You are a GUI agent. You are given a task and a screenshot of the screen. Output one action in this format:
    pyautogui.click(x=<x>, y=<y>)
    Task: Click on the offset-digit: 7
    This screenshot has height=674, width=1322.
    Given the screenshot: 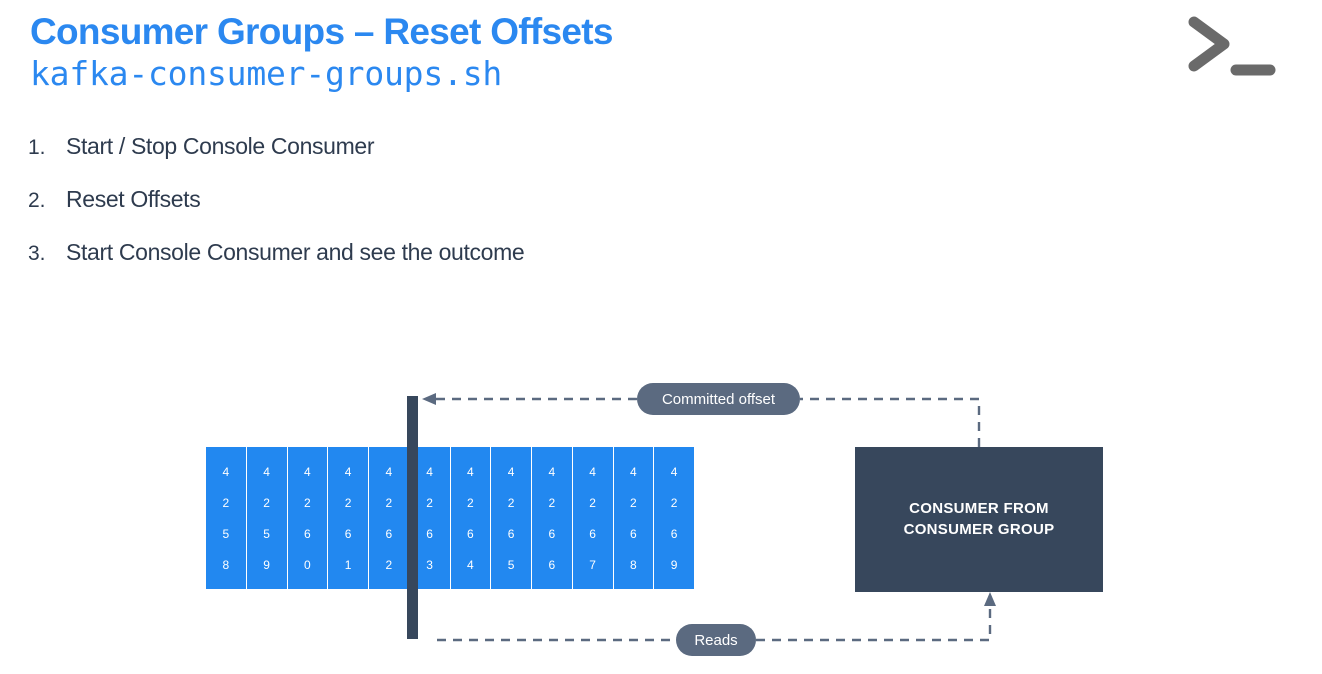 What is the action you would take?
    pyautogui.click(x=592, y=564)
    